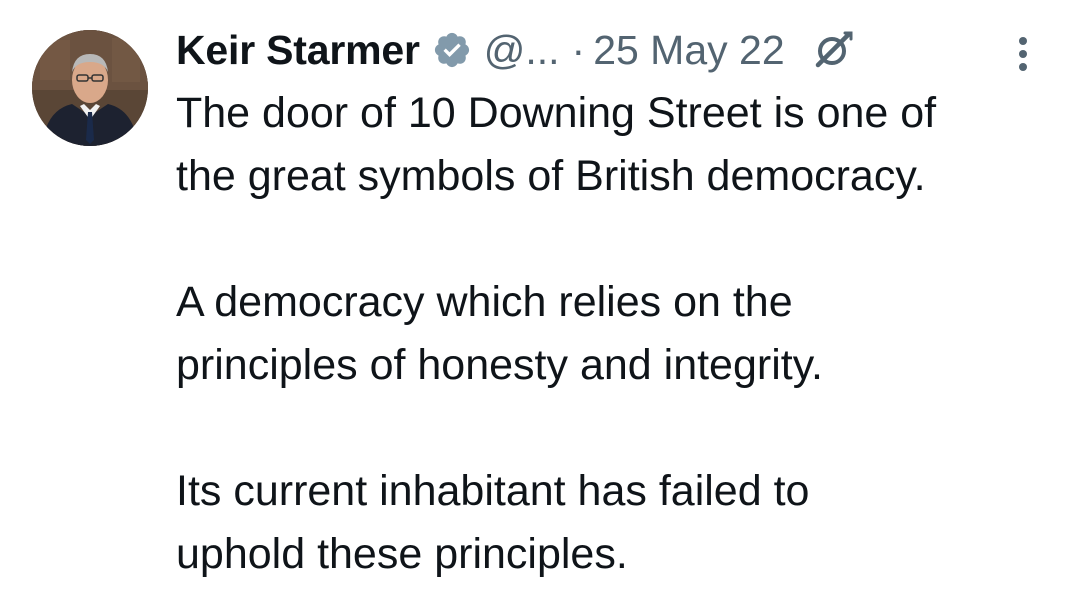 The image size is (1080, 606). What do you see at coordinates (1023, 54) in the screenshot?
I see `more-options-icon` at bounding box center [1023, 54].